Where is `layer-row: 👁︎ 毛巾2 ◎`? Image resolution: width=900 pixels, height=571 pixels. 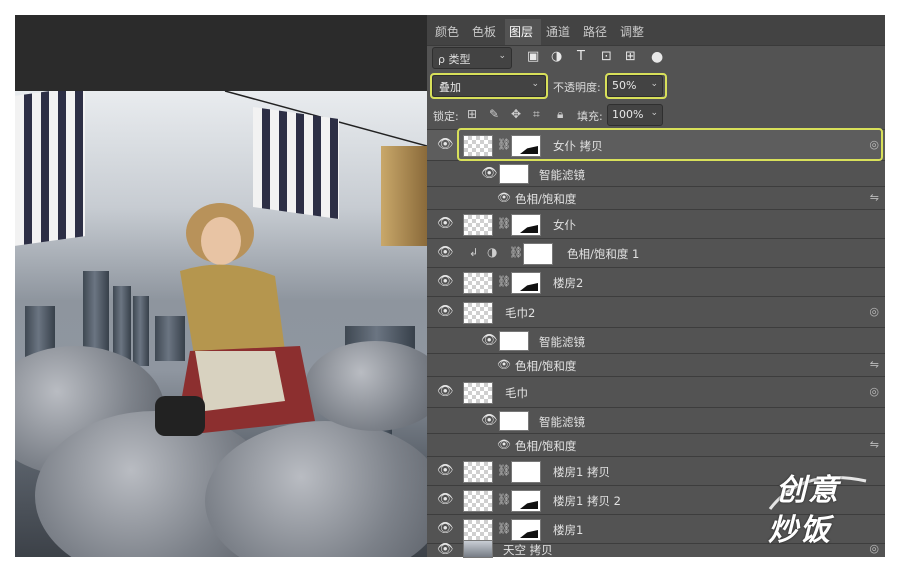 layer-row: 👁︎ 毛巾2 ◎ is located at coordinates (656, 312).